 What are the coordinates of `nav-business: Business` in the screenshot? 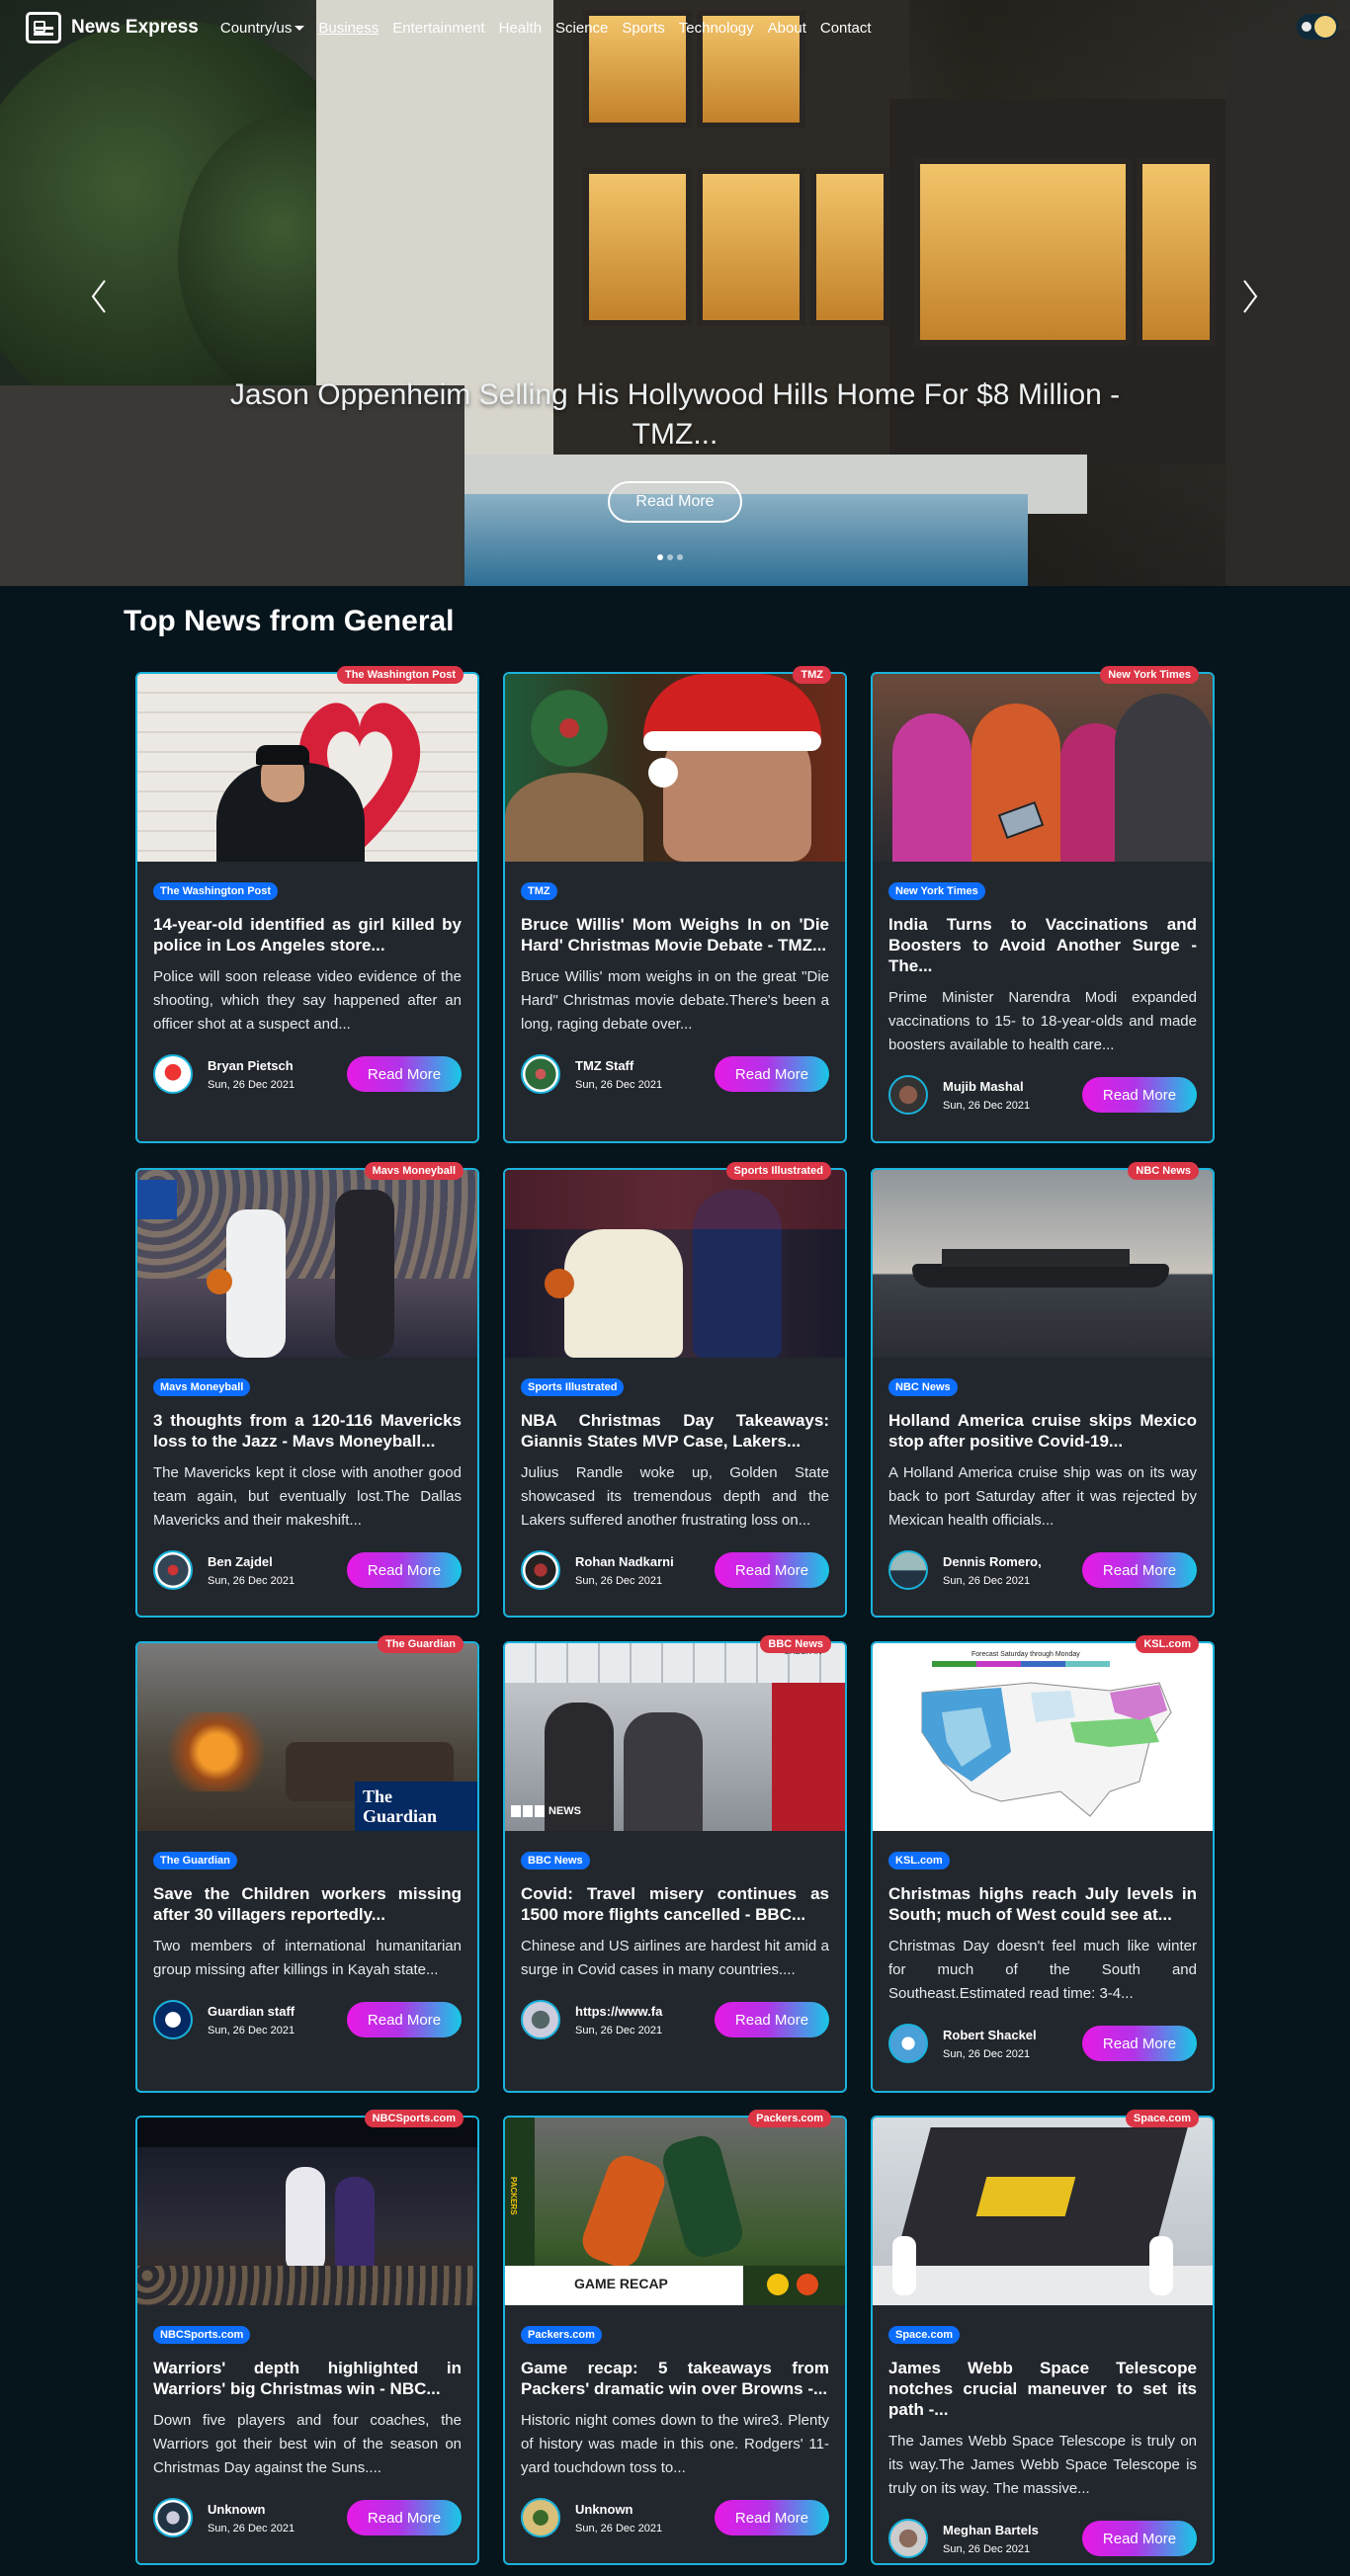 It's located at (348, 28).